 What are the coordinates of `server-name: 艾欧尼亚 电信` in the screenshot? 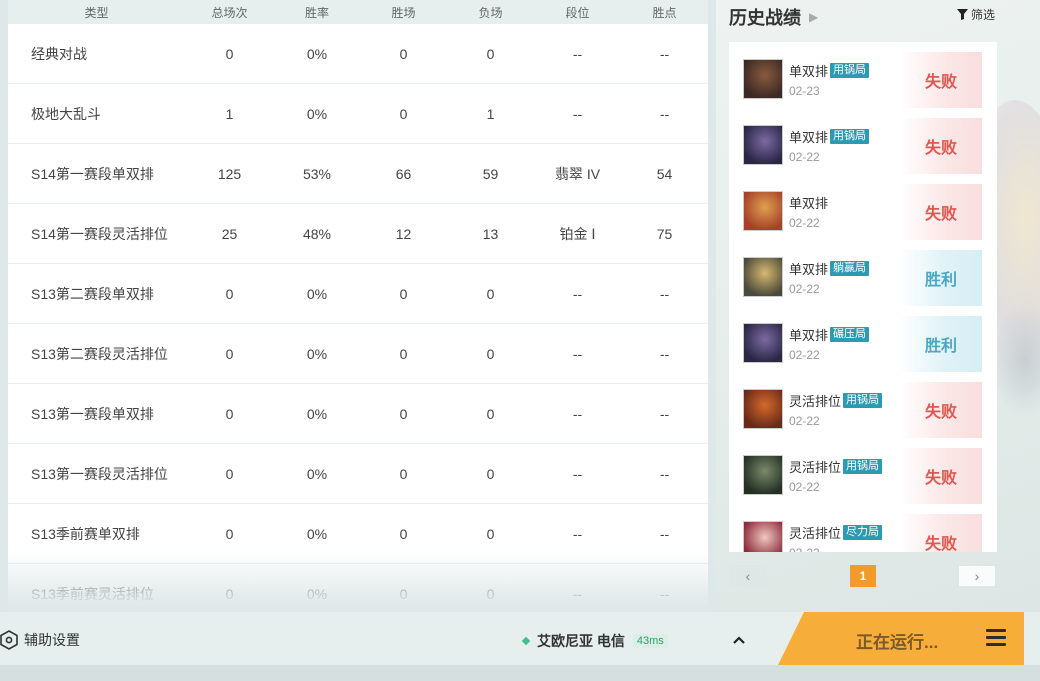 It's located at (581, 641).